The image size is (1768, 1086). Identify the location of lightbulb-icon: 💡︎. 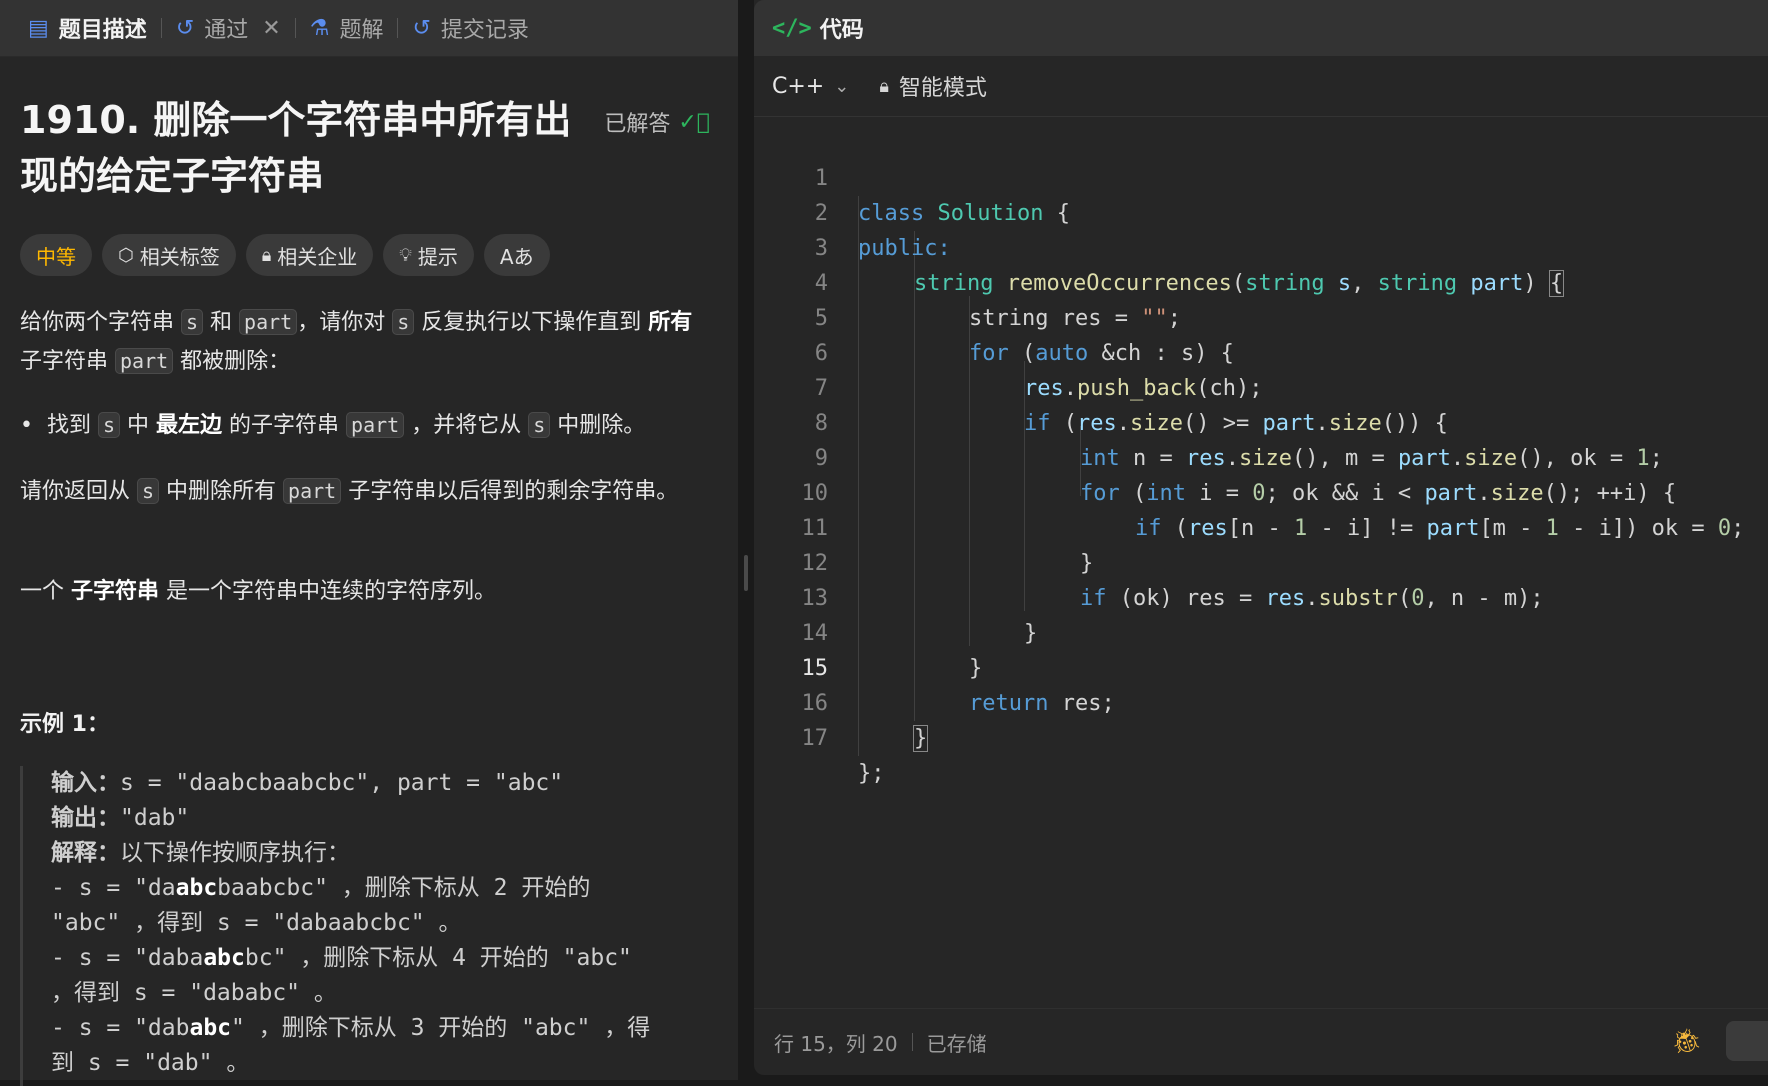
(405, 255).